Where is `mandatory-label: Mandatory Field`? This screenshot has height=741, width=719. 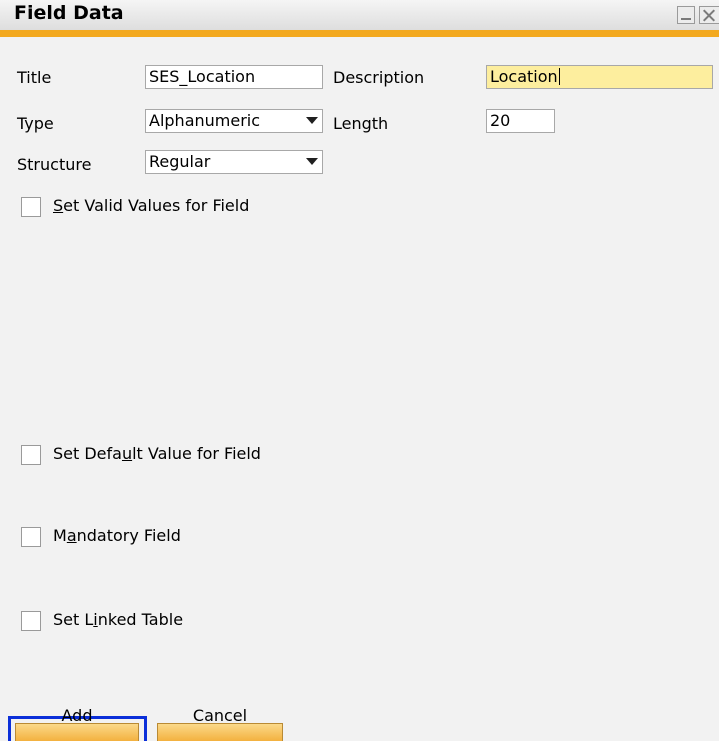
mandatory-label: Mandatory Field is located at coordinates (117, 535).